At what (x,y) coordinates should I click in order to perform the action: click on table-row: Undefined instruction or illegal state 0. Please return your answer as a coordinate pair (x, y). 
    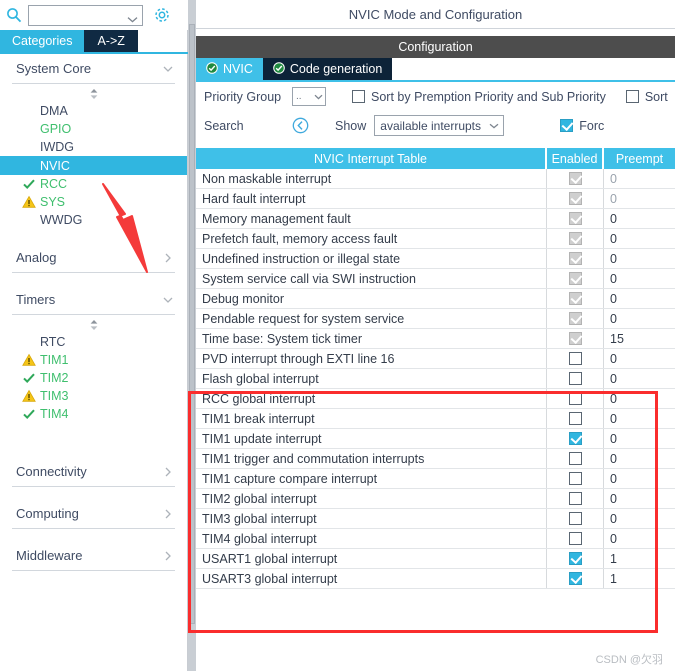
    Looking at the image, I should click on (435, 259).